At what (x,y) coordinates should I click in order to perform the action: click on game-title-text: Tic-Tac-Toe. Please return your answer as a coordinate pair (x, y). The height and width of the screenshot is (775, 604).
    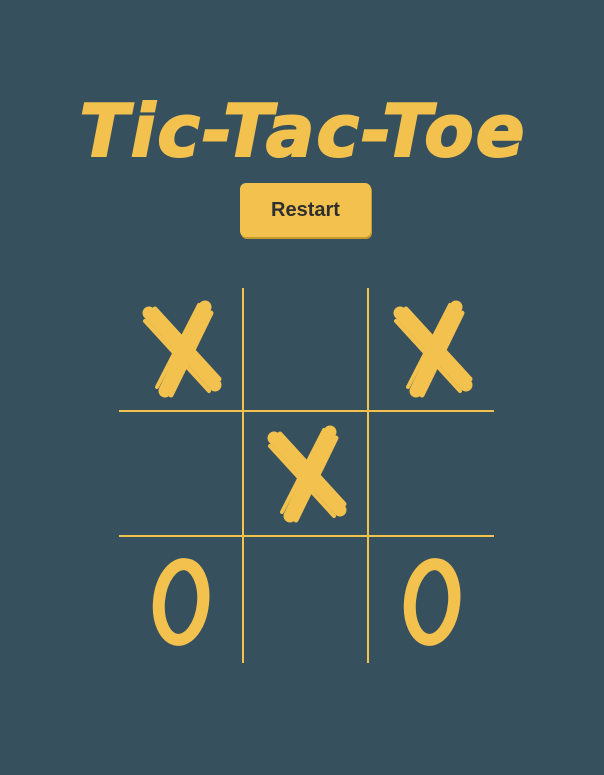
    Looking at the image, I should click on (302, 127).